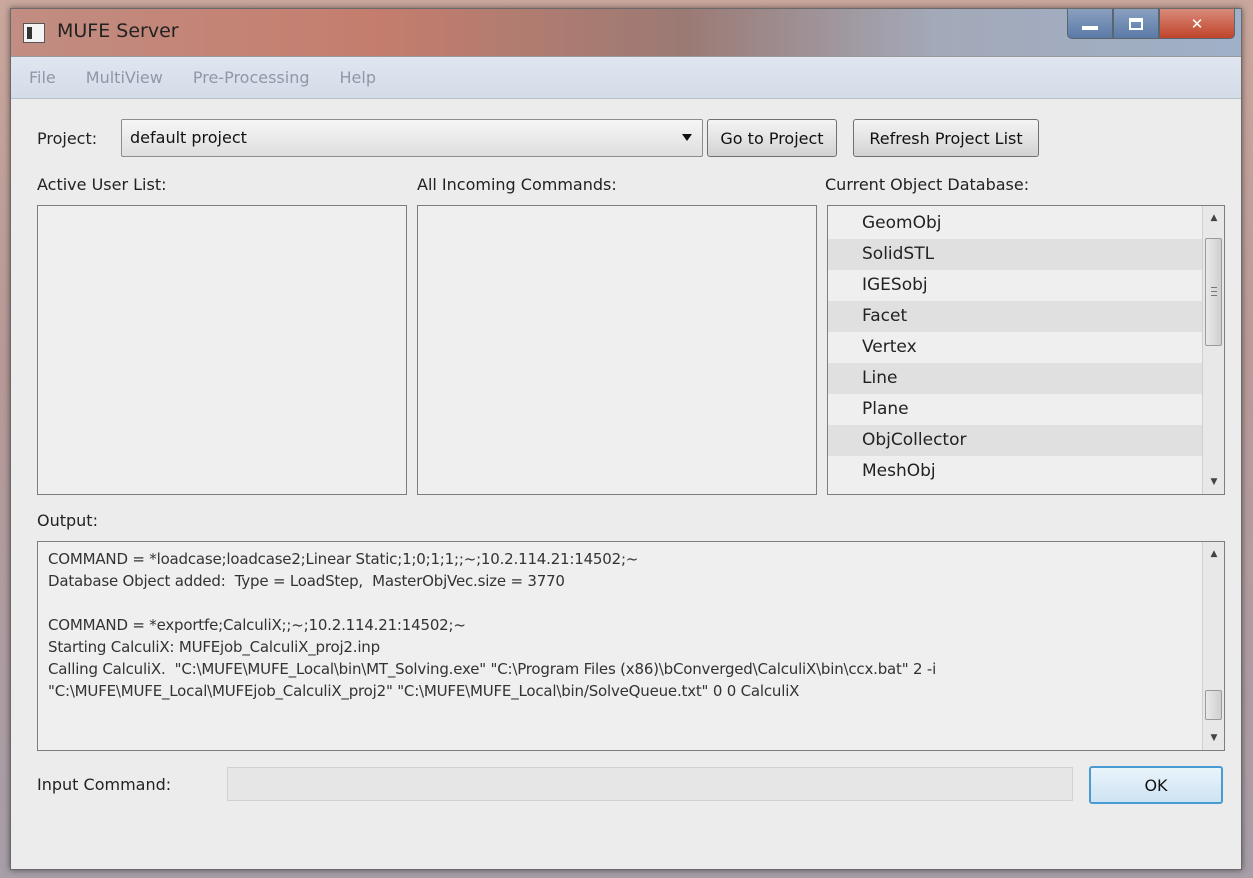 The height and width of the screenshot is (878, 1253). What do you see at coordinates (1026, 254) in the screenshot?
I see `list-item: SolidSTL` at bounding box center [1026, 254].